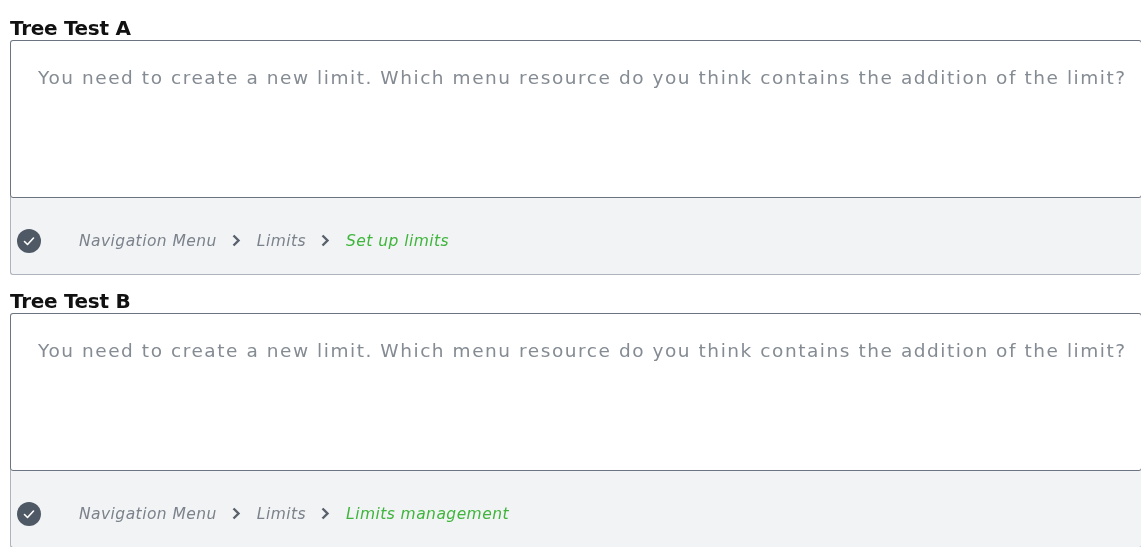 The image size is (1141, 547). What do you see at coordinates (71, 27) in the screenshot?
I see `section-heading: Tree Test A` at bounding box center [71, 27].